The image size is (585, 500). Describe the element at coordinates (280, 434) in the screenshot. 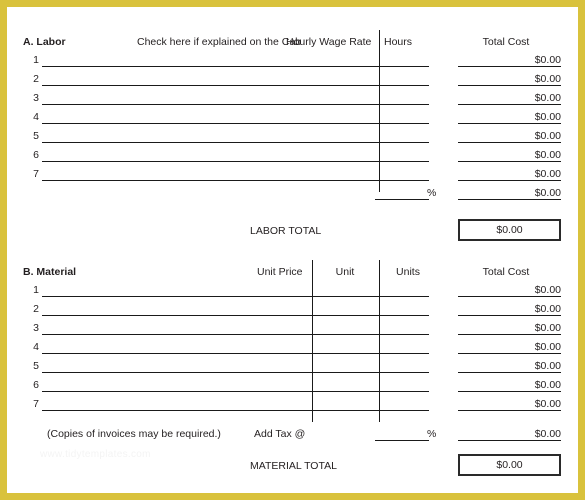

I see `material-add-tax-label: Add Tax @` at that location.